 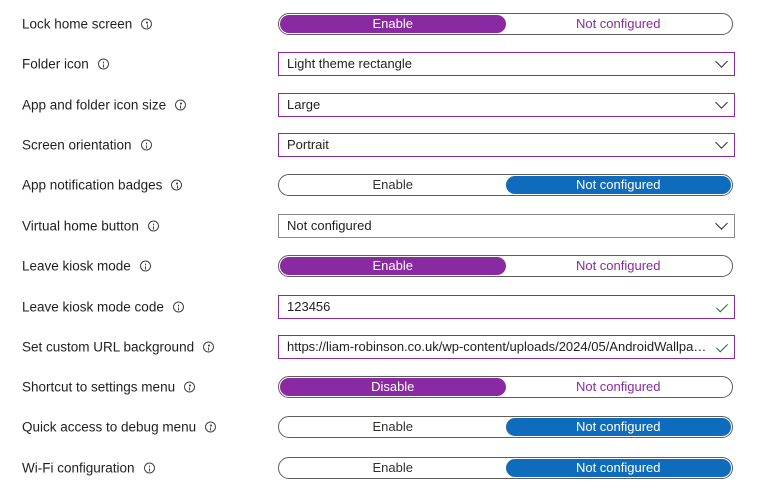 I want to click on setting-label: Shortcut to settings menu, so click(x=109, y=387).